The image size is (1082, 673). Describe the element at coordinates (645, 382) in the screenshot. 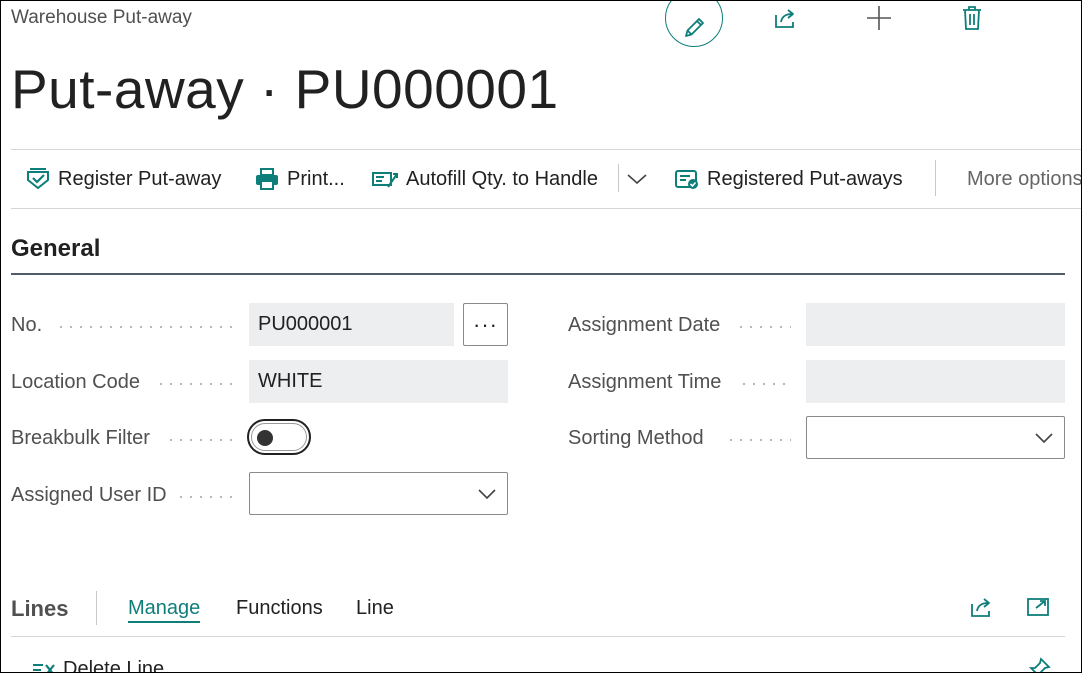

I see `assignment-time-label: Assignment Time` at that location.